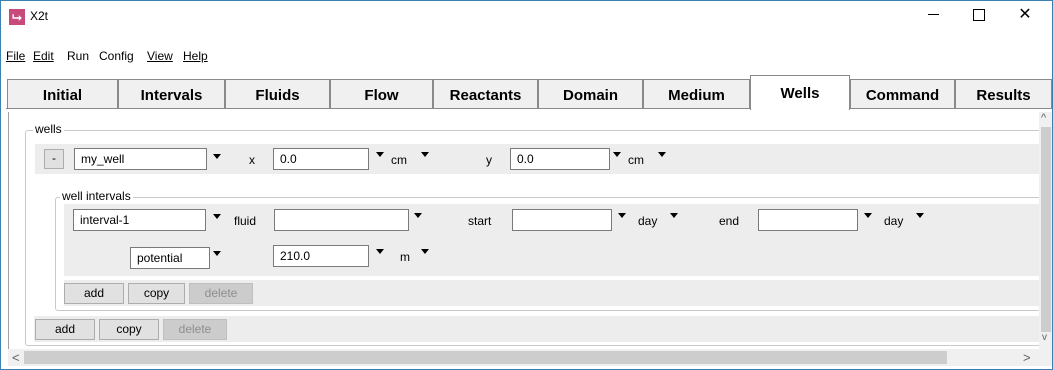  What do you see at coordinates (485, 357) in the screenshot?
I see `horizontal-scroll-thumb` at bounding box center [485, 357].